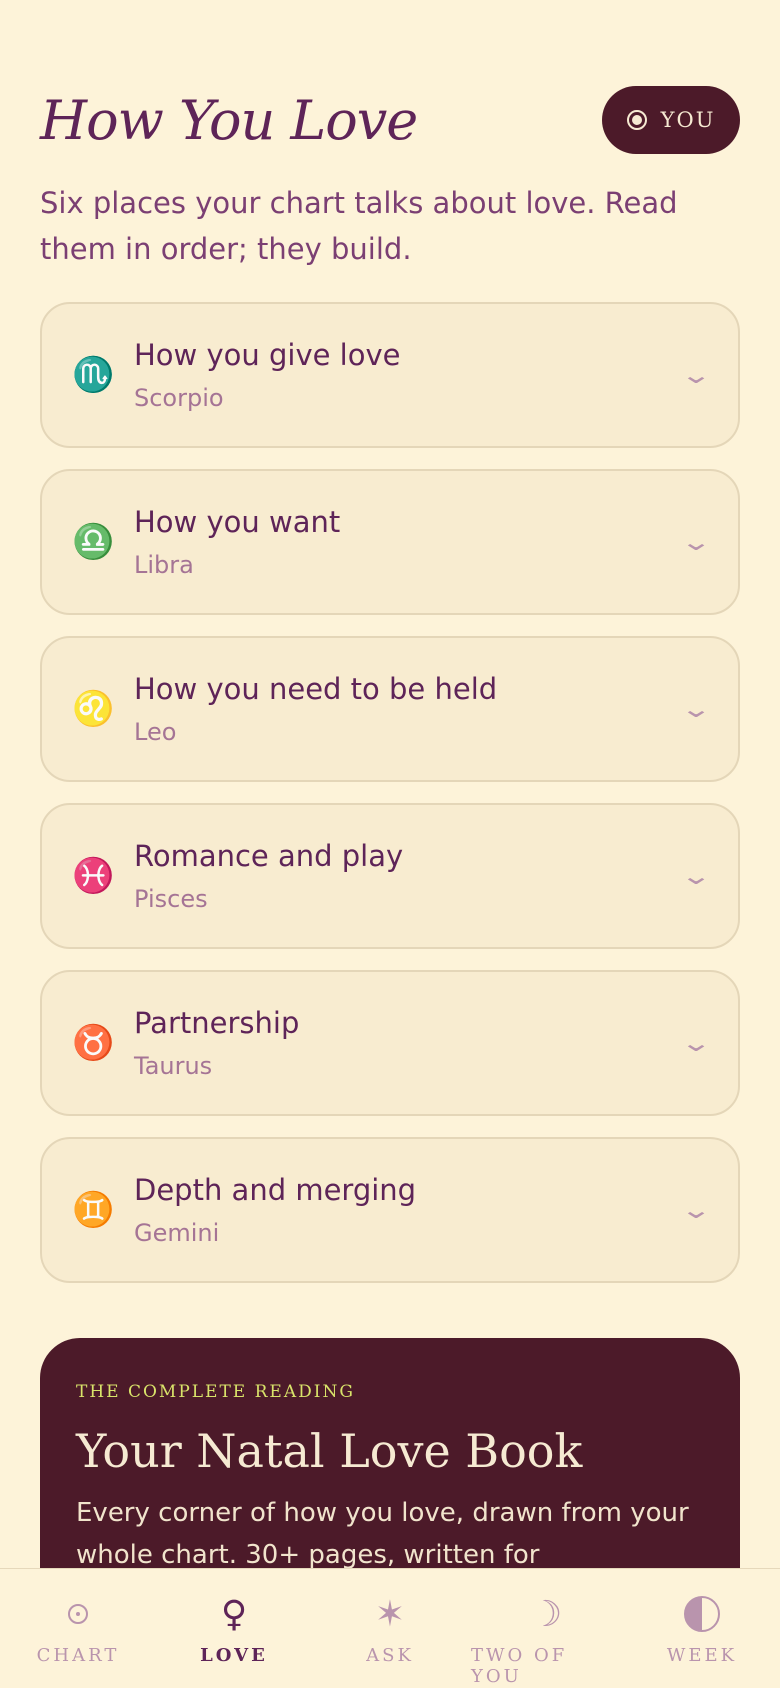 The height and width of the screenshot is (1688, 780). What do you see at coordinates (316, 689) in the screenshot?
I see `card-title: How you need to be held` at bounding box center [316, 689].